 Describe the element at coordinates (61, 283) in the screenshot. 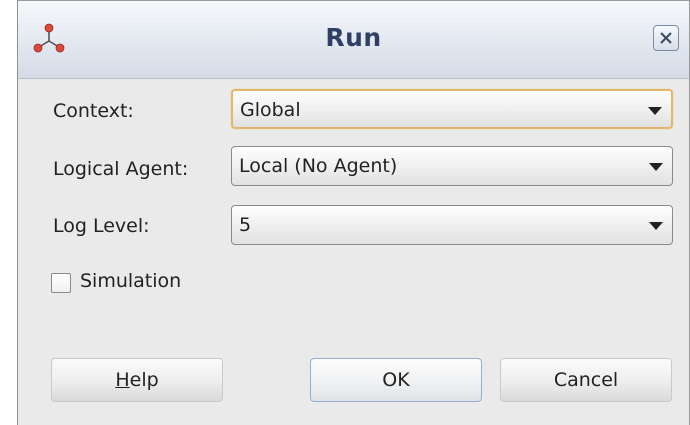

I see `simulation-checkbox` at that location.